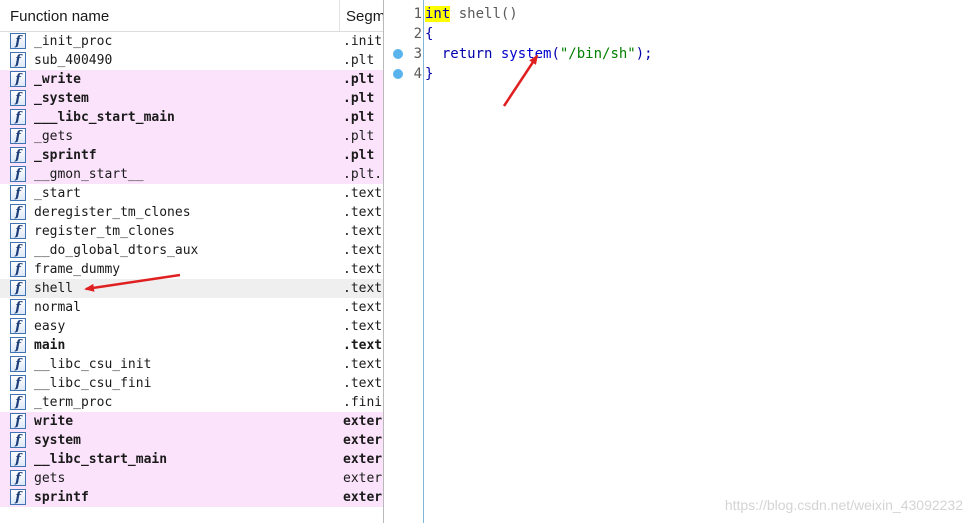  What do you see at coordinates (191, 117) in the screenshot?
I see `function-row-libc-start-main: f ___libc_start_main .plt` at bounding box center [191, 117].